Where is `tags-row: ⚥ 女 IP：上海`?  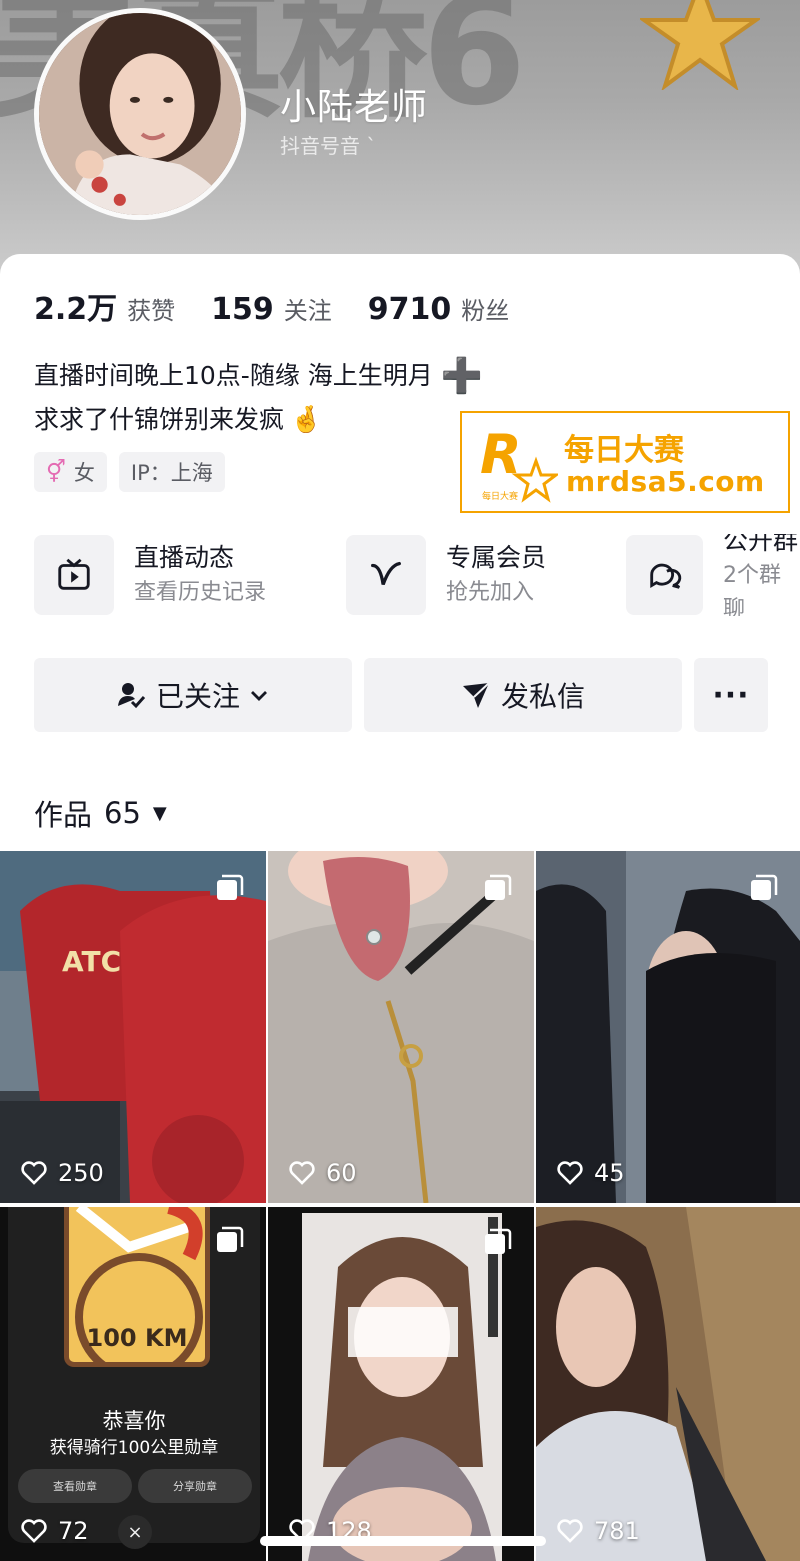
tags-row: ⚥ 女 IP：上海 is located at coordinates (135, 472).